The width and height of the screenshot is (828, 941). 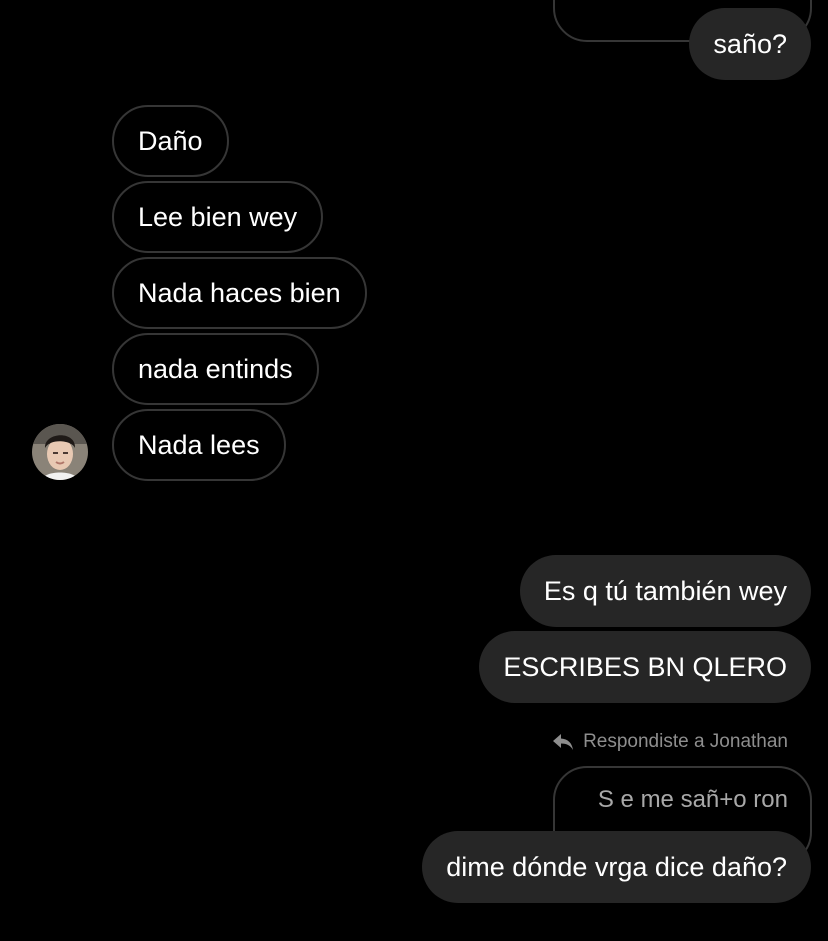 I want to click on message-text: Nada lees, so click(x=199, y=444).